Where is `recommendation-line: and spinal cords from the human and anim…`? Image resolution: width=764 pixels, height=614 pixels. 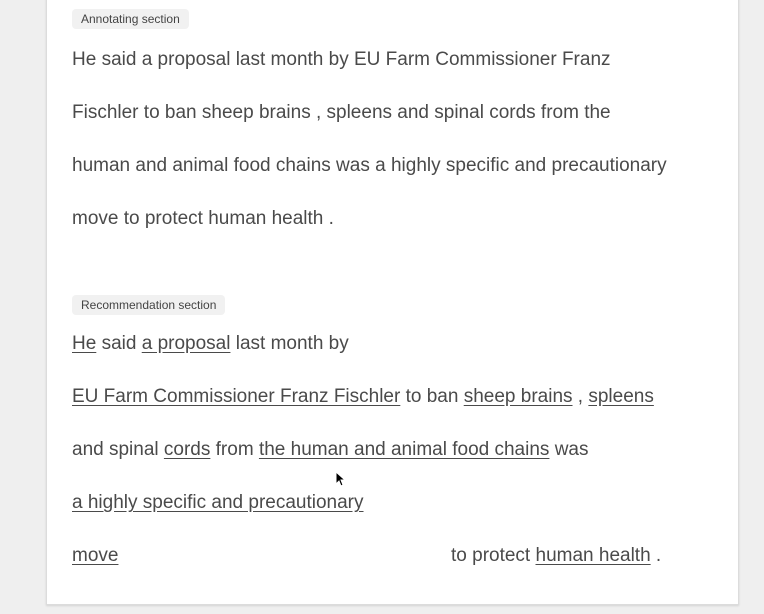 recommendation-line: and spinal cords from the human and anim… is located at coordinates (330, 450).